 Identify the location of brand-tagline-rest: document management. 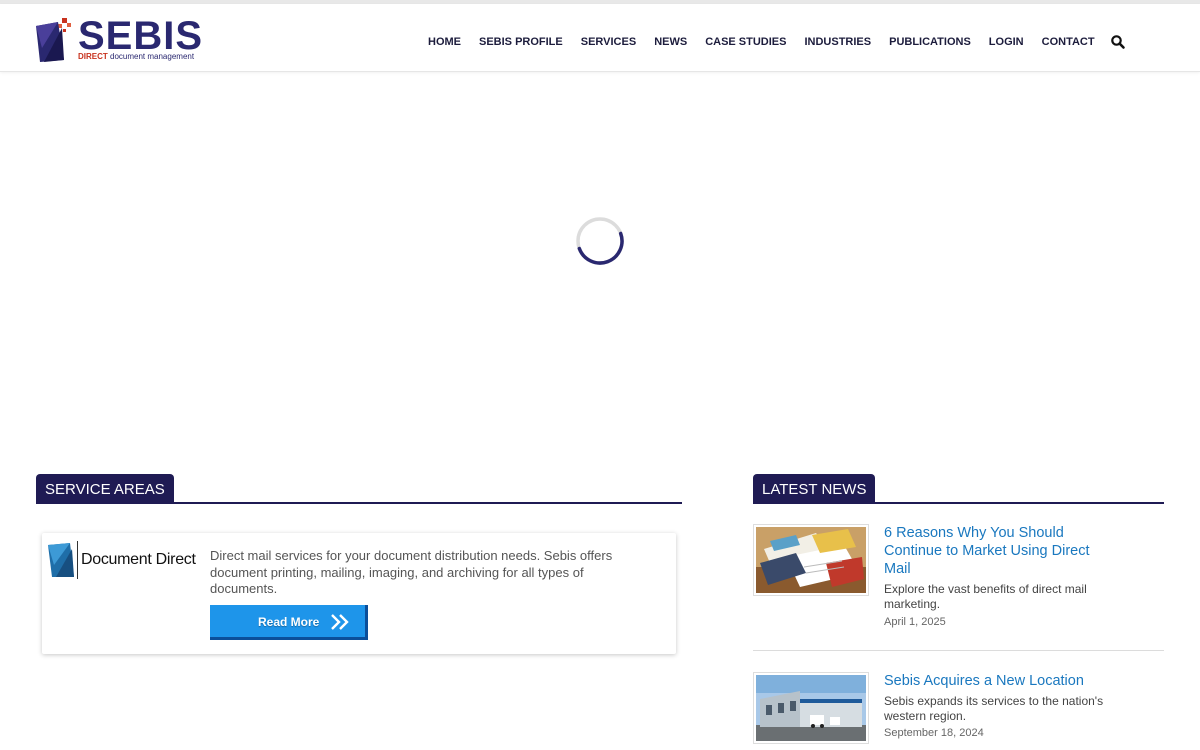
(152, 56).